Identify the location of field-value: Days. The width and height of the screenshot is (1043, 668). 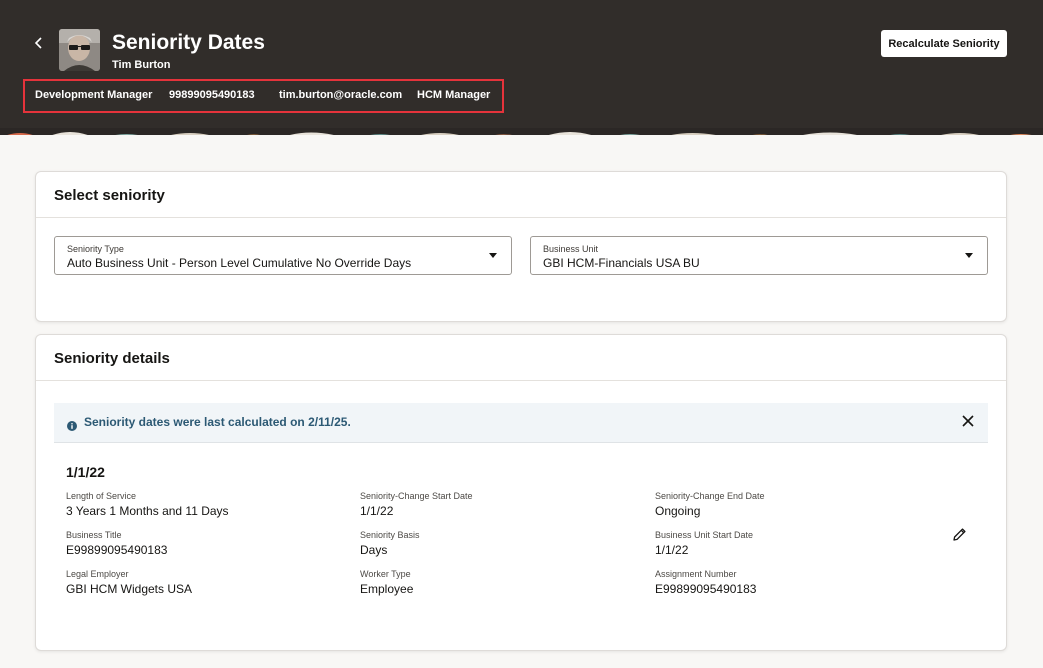
(374, 550).